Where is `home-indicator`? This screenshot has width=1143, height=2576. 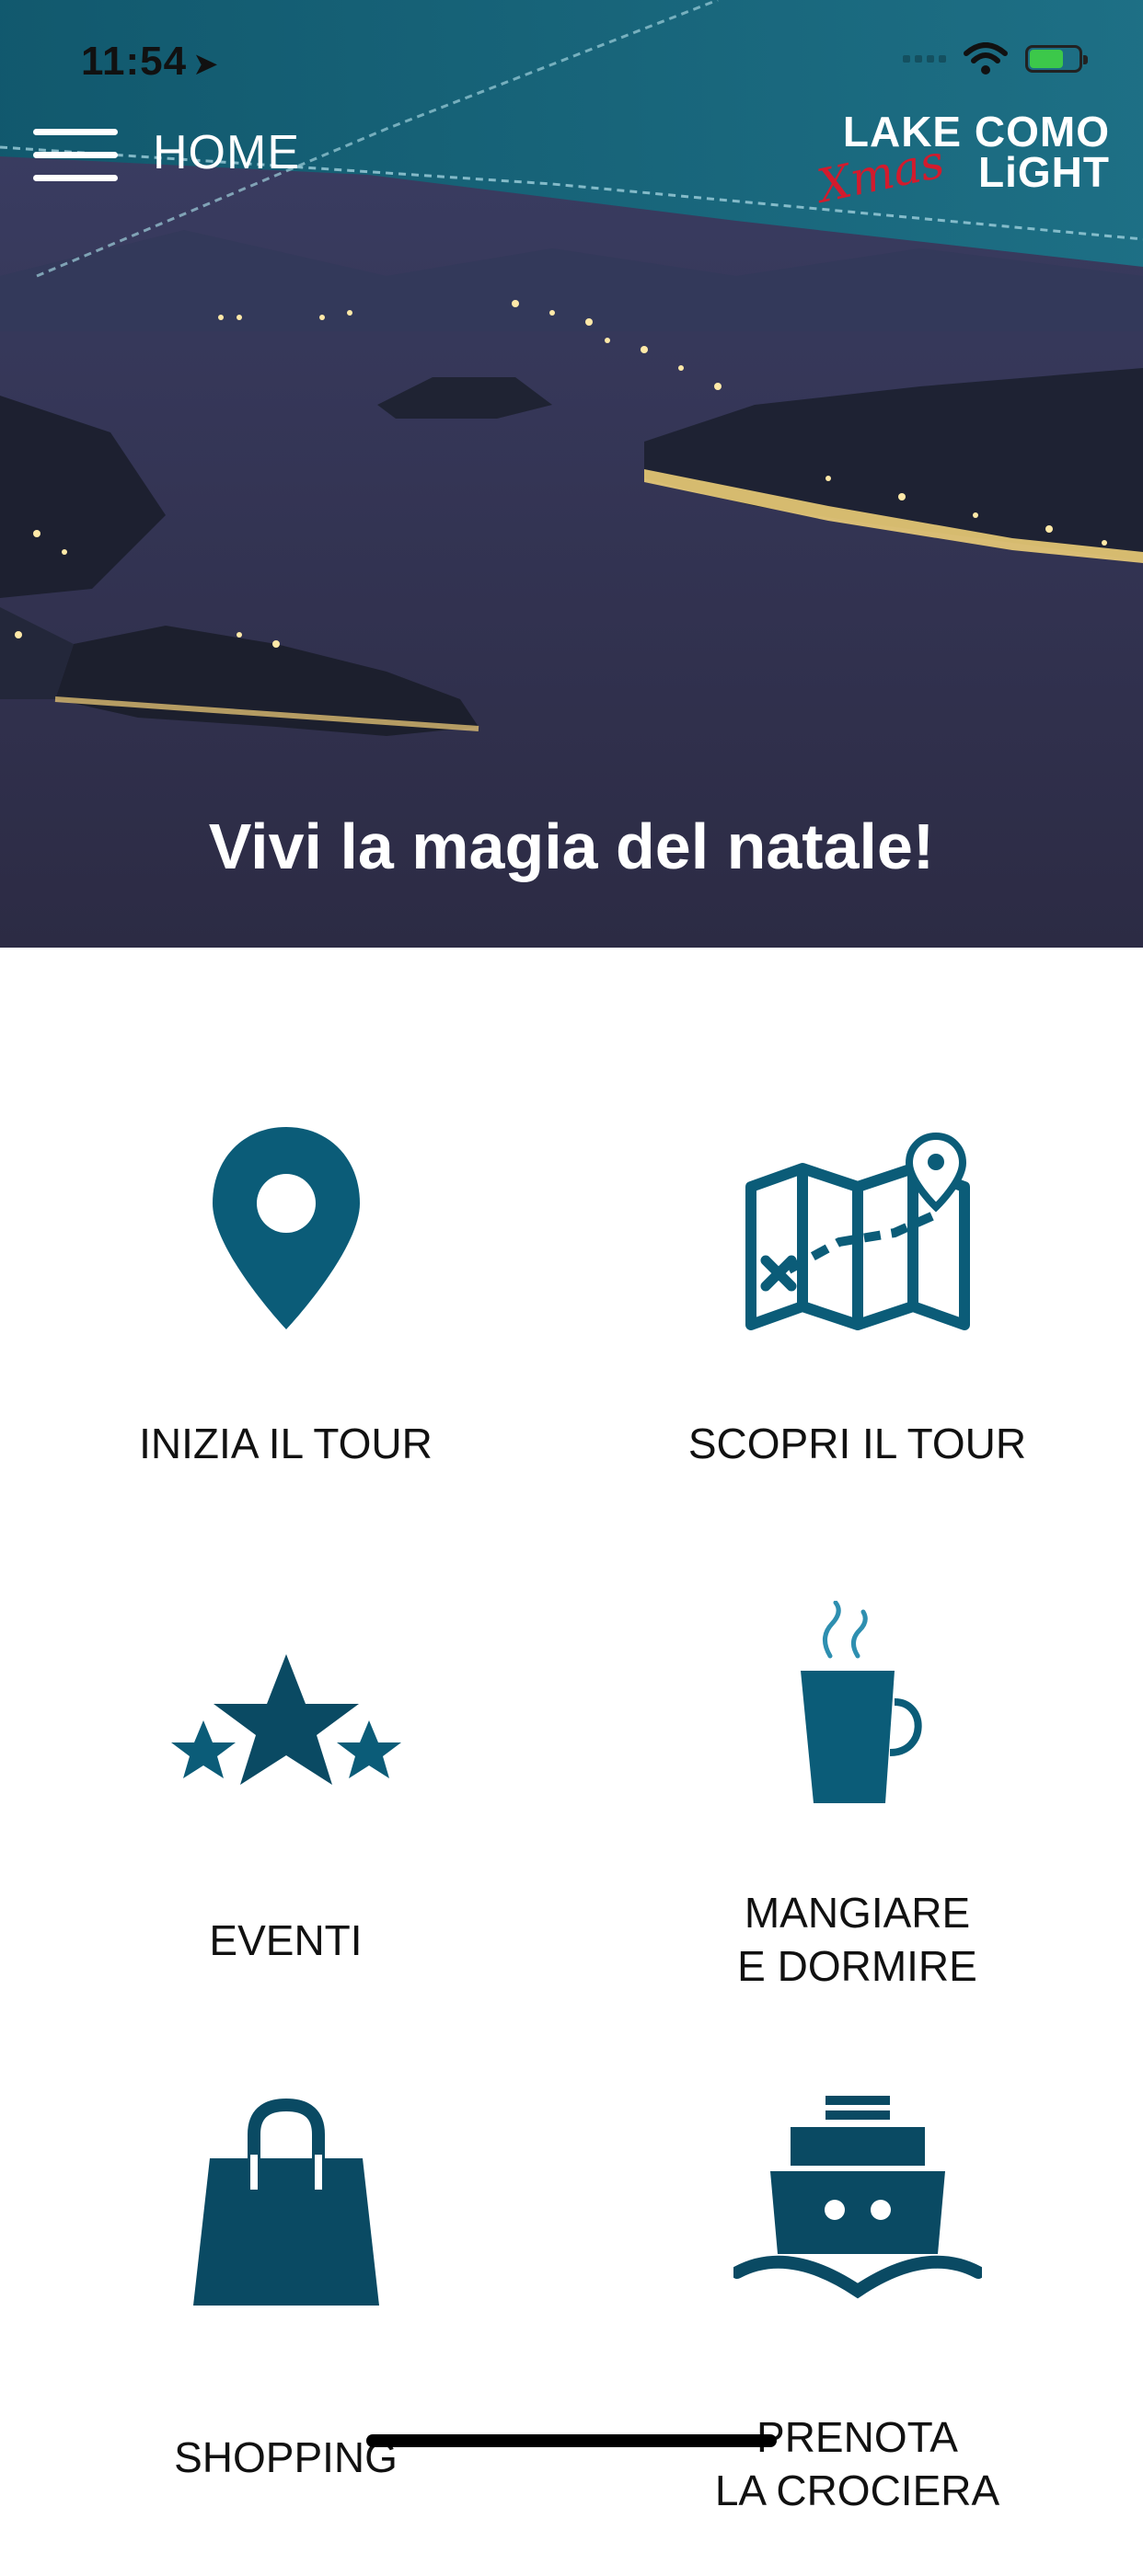
home-indicator is located at coordinates (571, 2440).